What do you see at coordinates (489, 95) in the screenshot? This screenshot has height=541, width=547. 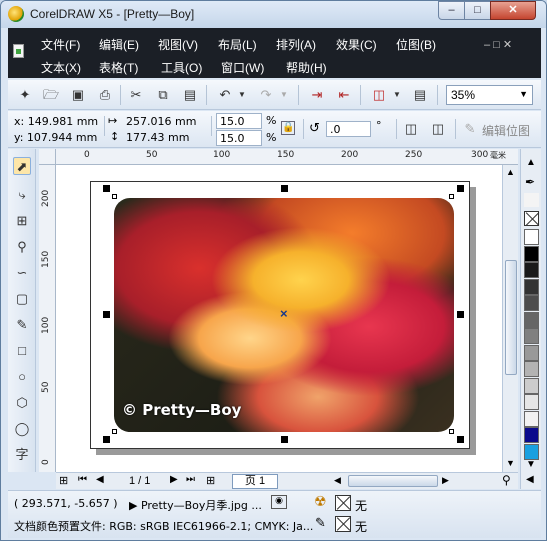 I see `zoom-level-select: 35% ▼` at bounding box center [489, 95].